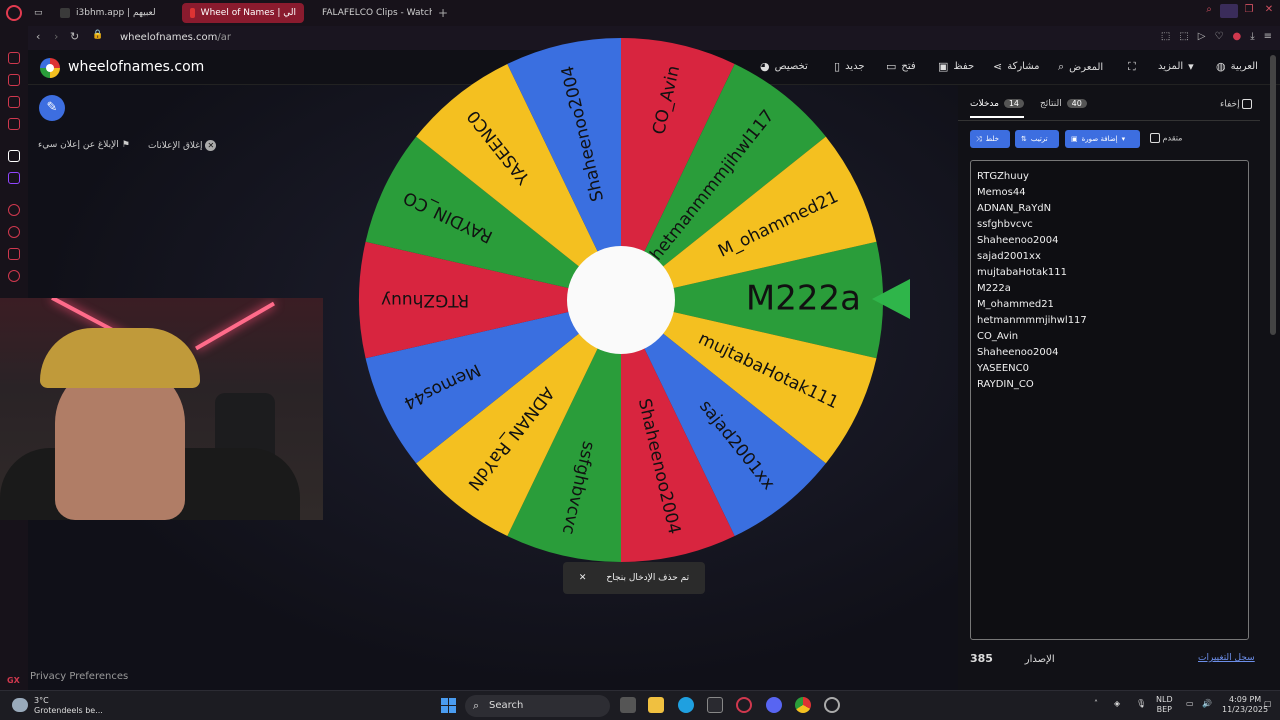 Image resolution: width=1280 pixels, height=720 pixels. I want to click on tab-favicon-icon, so click(65, 13).